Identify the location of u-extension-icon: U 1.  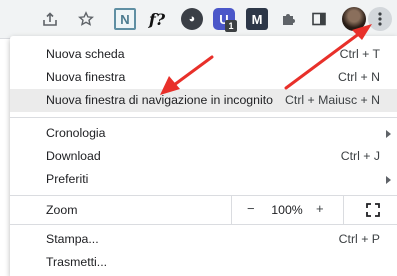
(225, 20).